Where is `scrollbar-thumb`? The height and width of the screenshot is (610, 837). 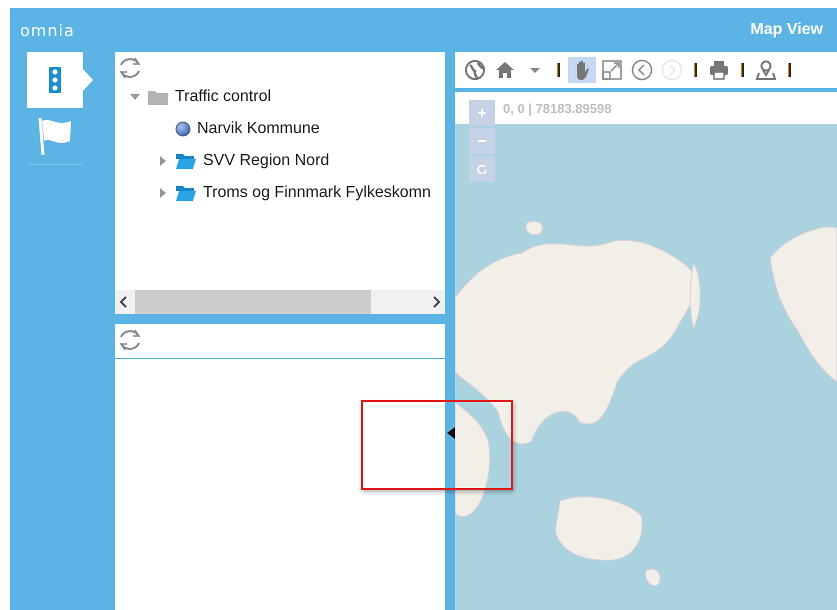 scrollbar-thumb is located at coordinates (253, 302).